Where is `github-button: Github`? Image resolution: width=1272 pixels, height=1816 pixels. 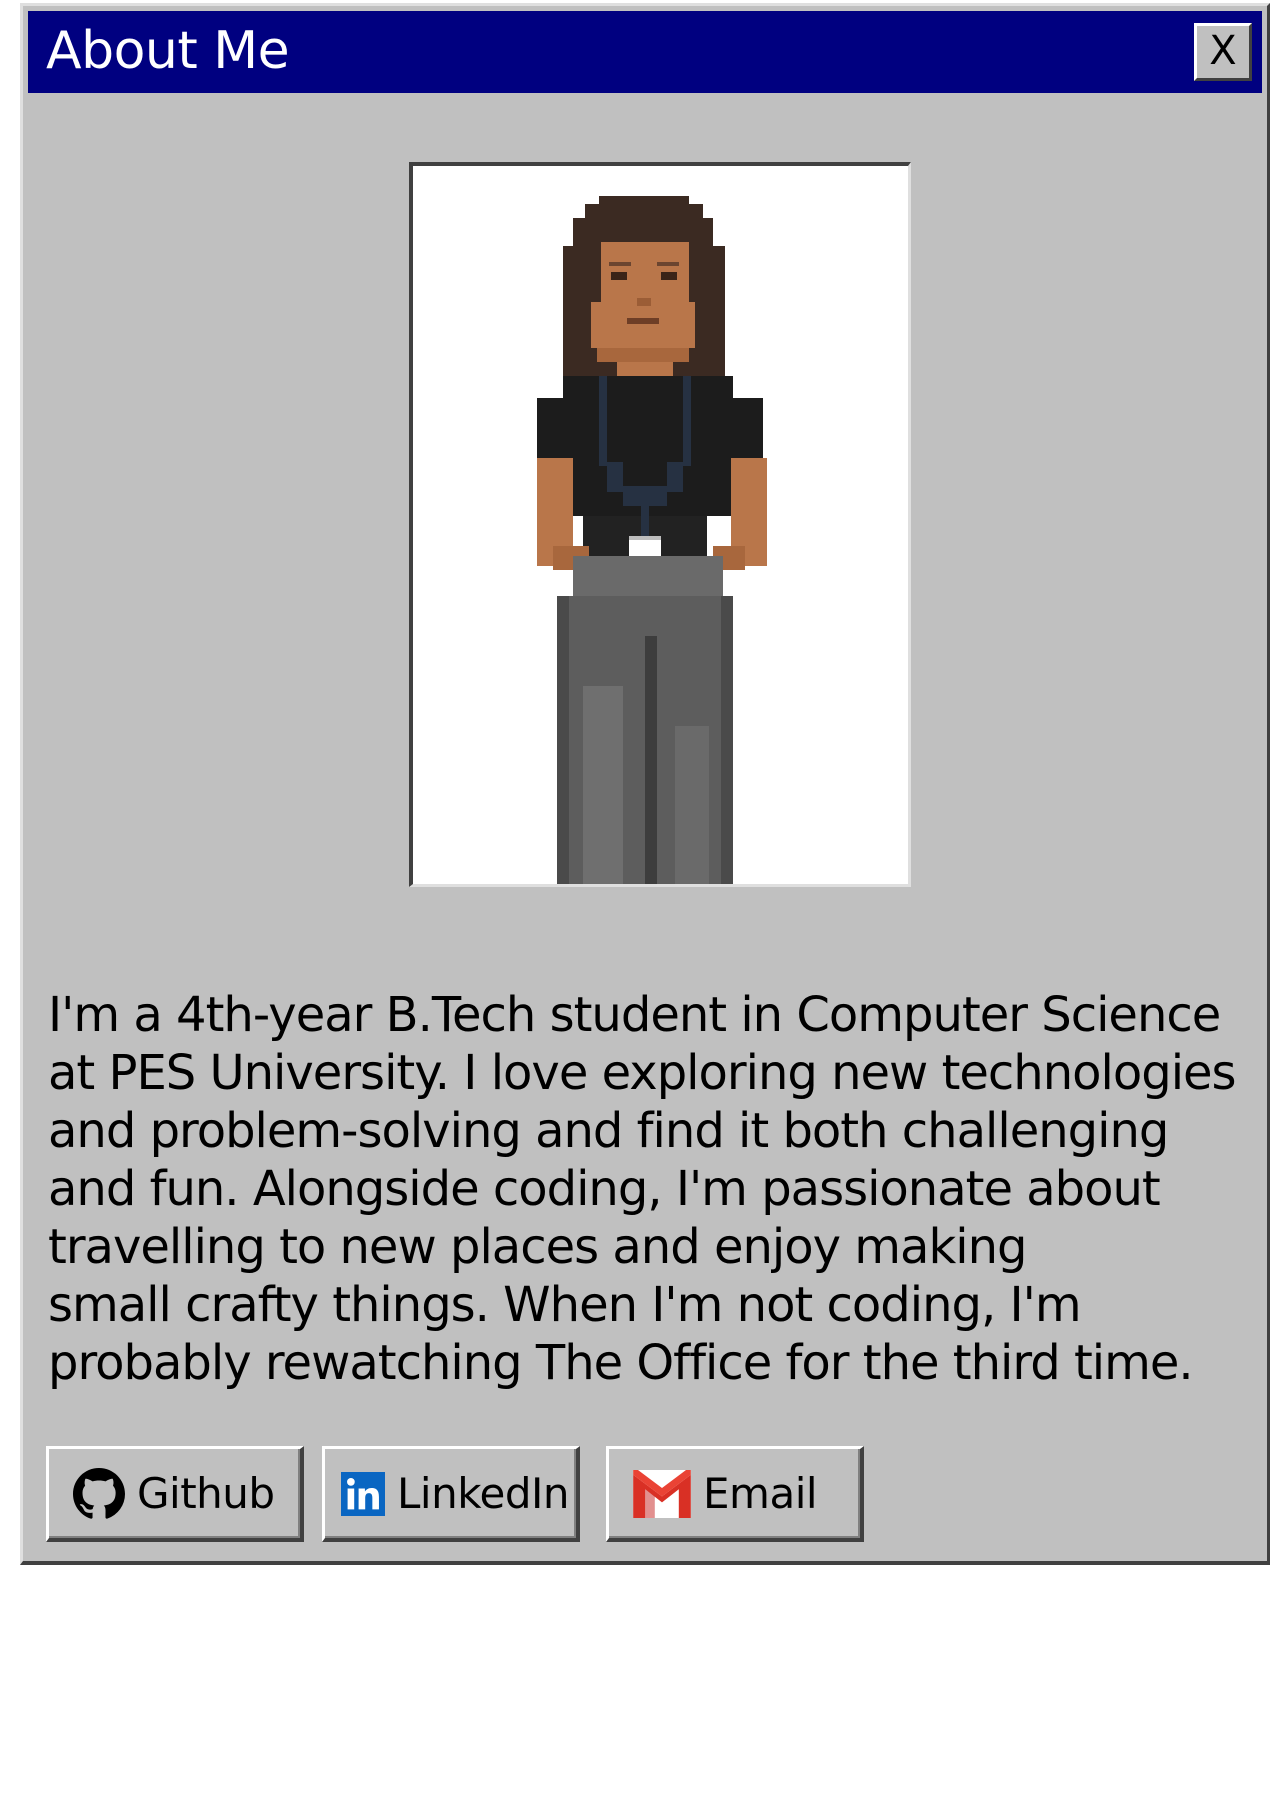 github-button: Github is located at coordinates (175, 1494).